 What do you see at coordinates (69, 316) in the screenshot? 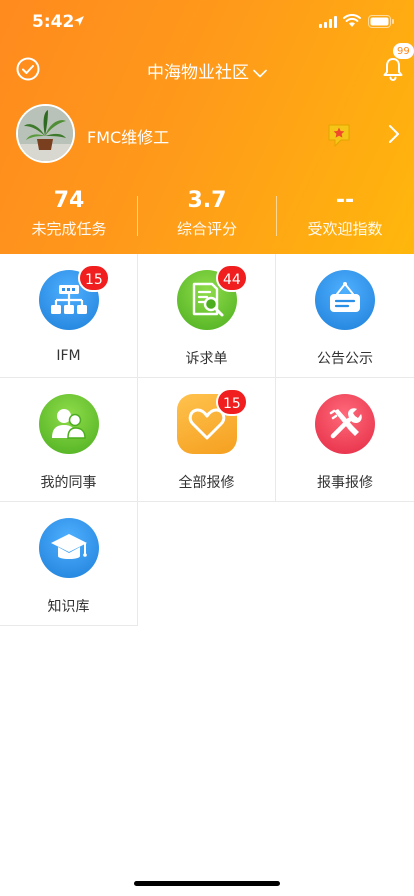
I see `module-ifm: 15 IFM` at bounding box center [69, 316].